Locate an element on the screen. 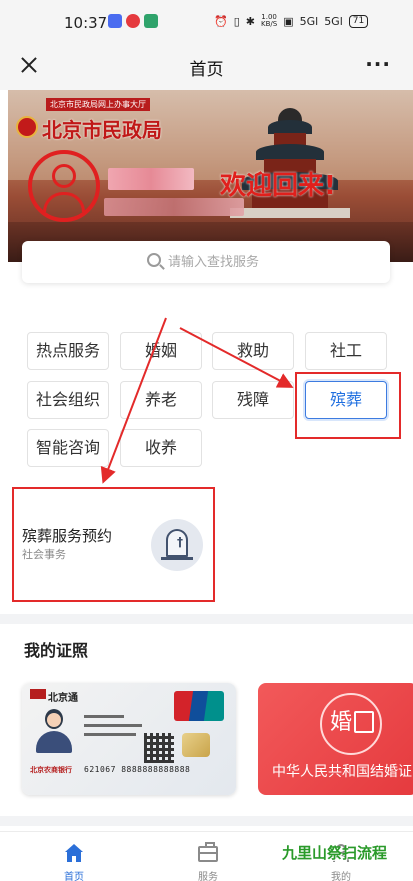 The height and width of the screenshot is (881, 413). home-icon is located at coordinates (74, 853).